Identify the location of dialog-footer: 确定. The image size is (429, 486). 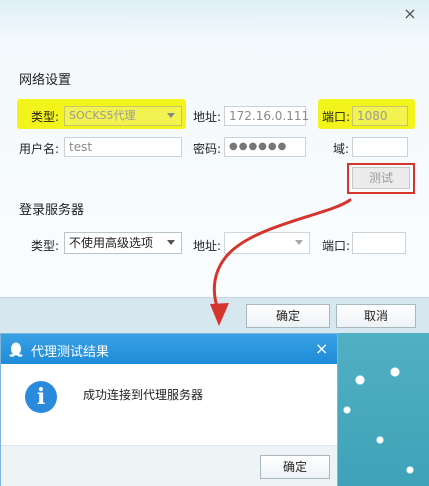
(169, 465).